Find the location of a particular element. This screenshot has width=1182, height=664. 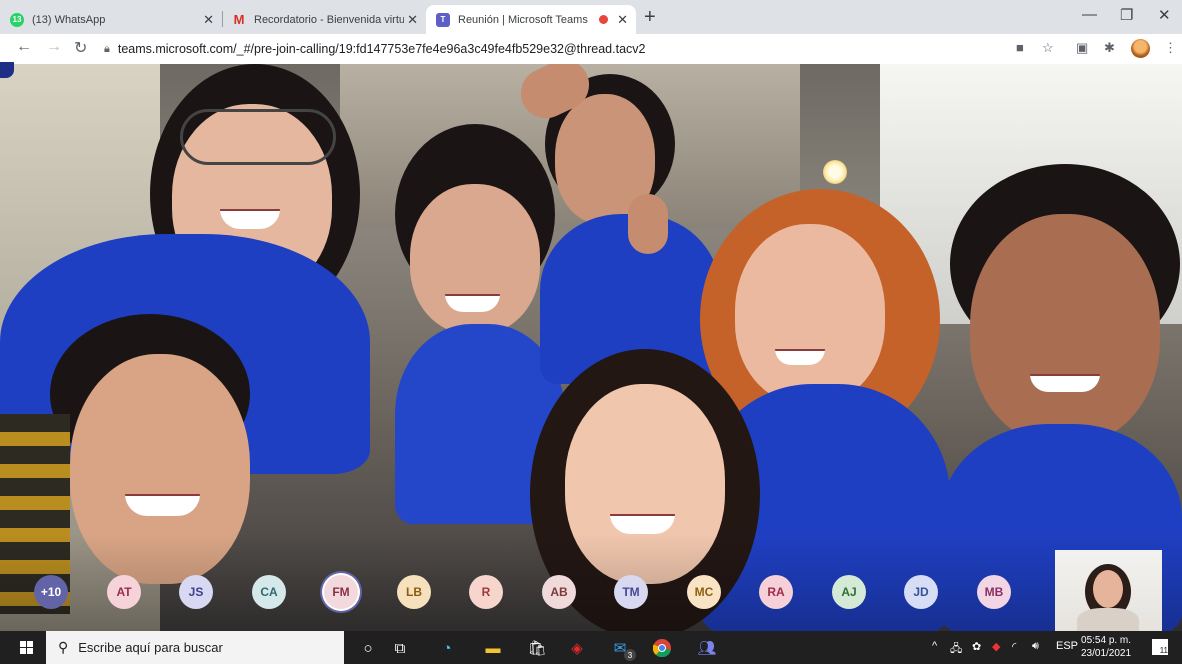

restore-button: ❐ is located at coordinates (1126, 15).